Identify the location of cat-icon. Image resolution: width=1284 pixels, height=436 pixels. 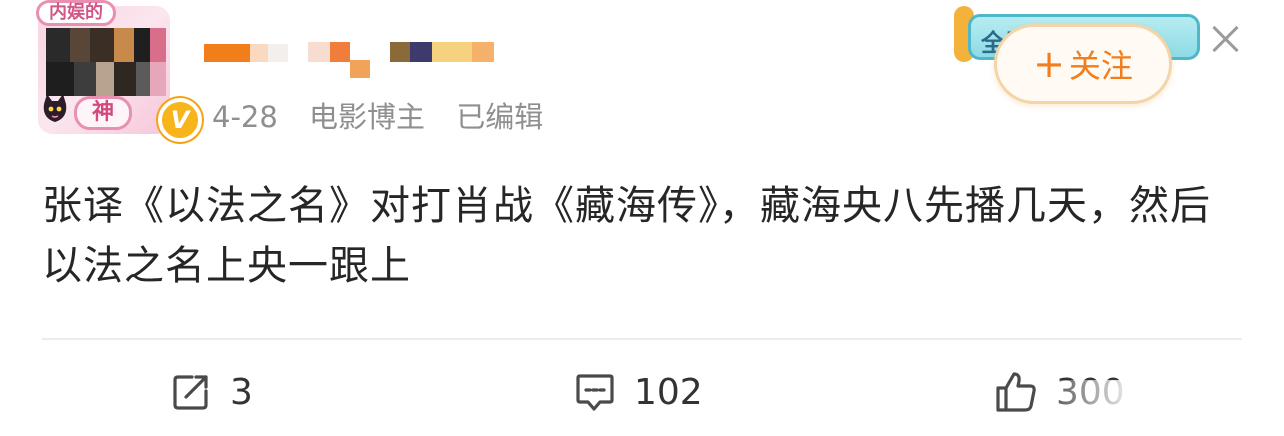
(55, 108).